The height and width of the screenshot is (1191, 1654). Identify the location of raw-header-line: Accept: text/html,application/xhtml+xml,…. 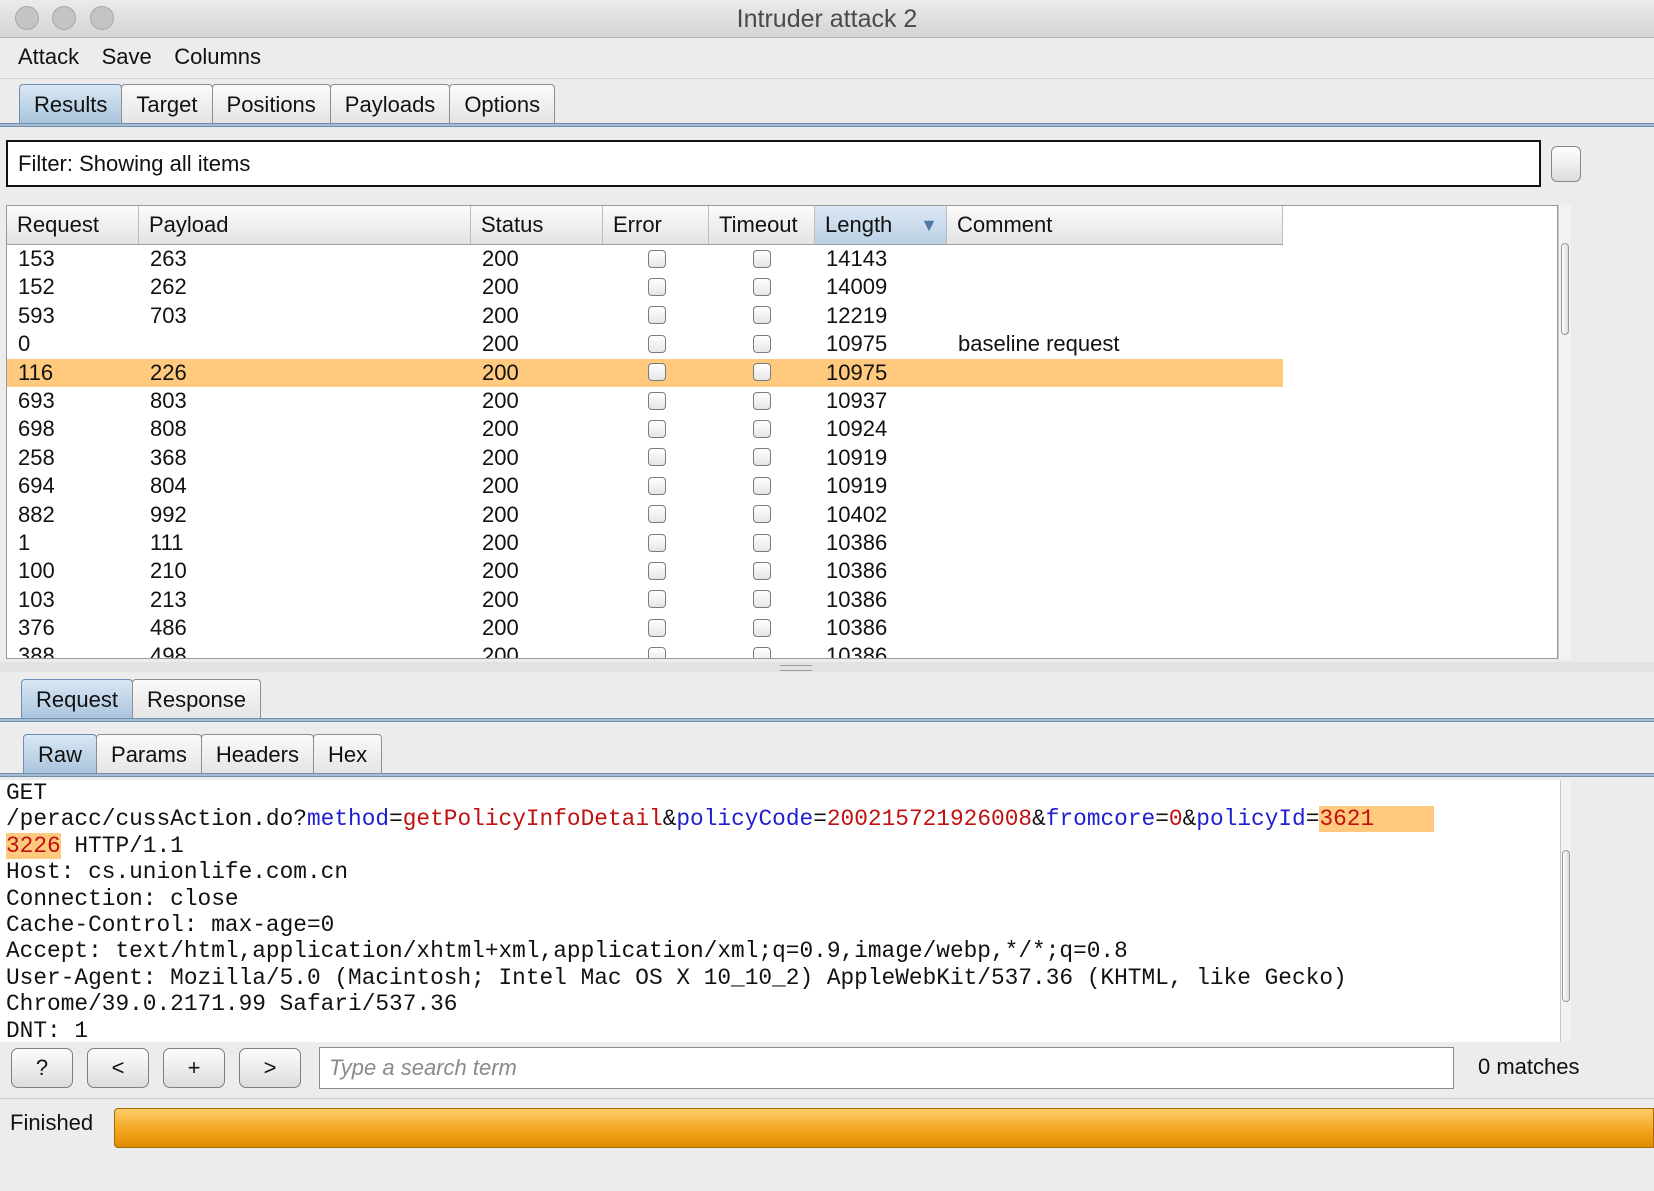
(567, 951).